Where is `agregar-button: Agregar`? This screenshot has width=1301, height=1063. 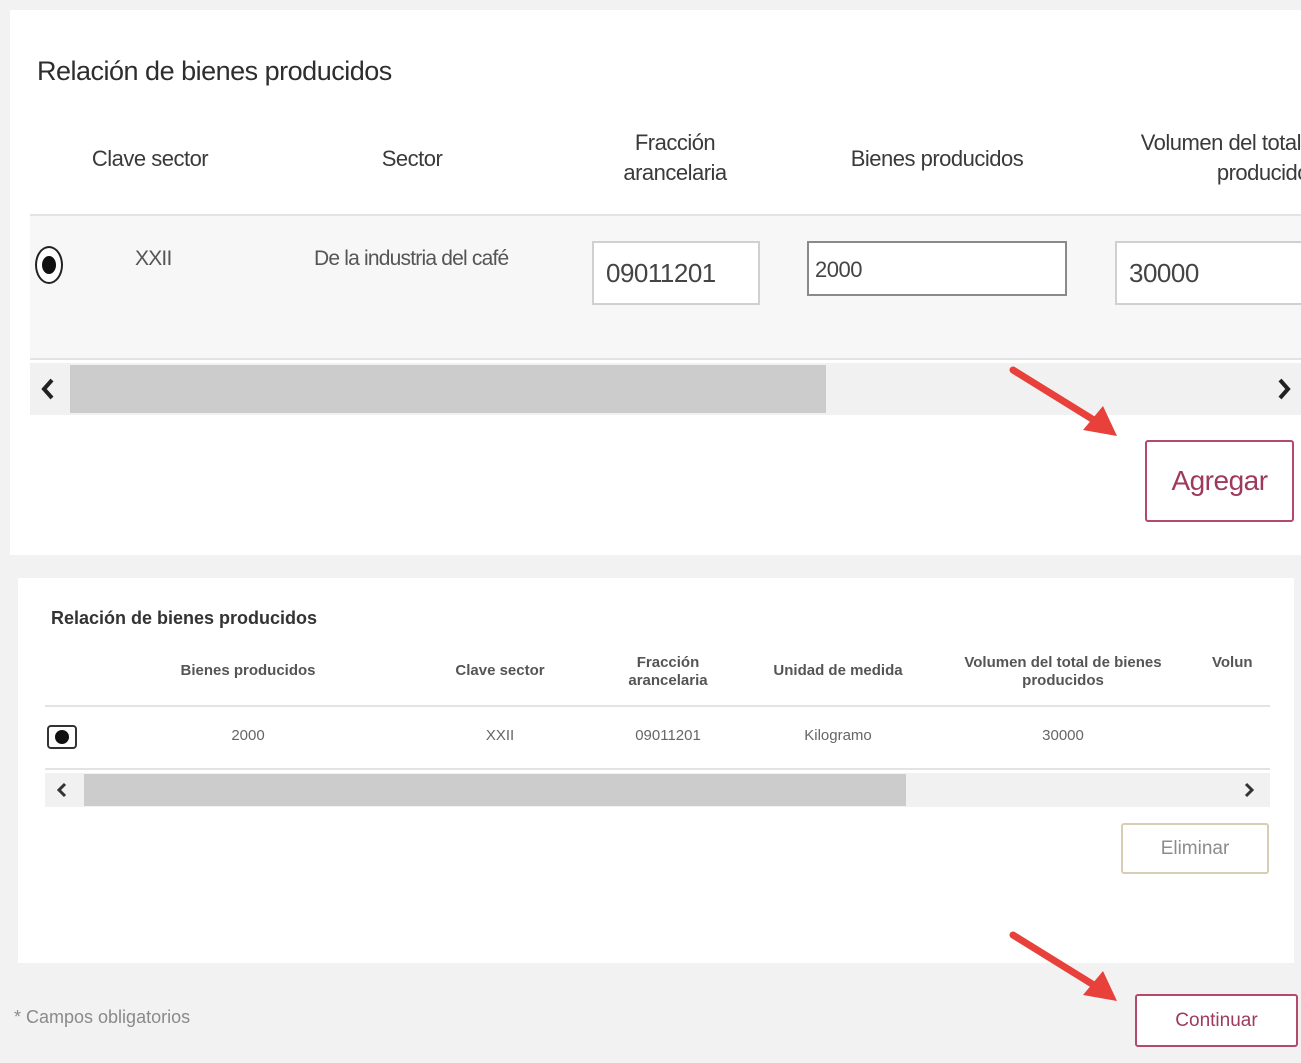
agregar-button: Agregar is located at coordinates (1219, 481).